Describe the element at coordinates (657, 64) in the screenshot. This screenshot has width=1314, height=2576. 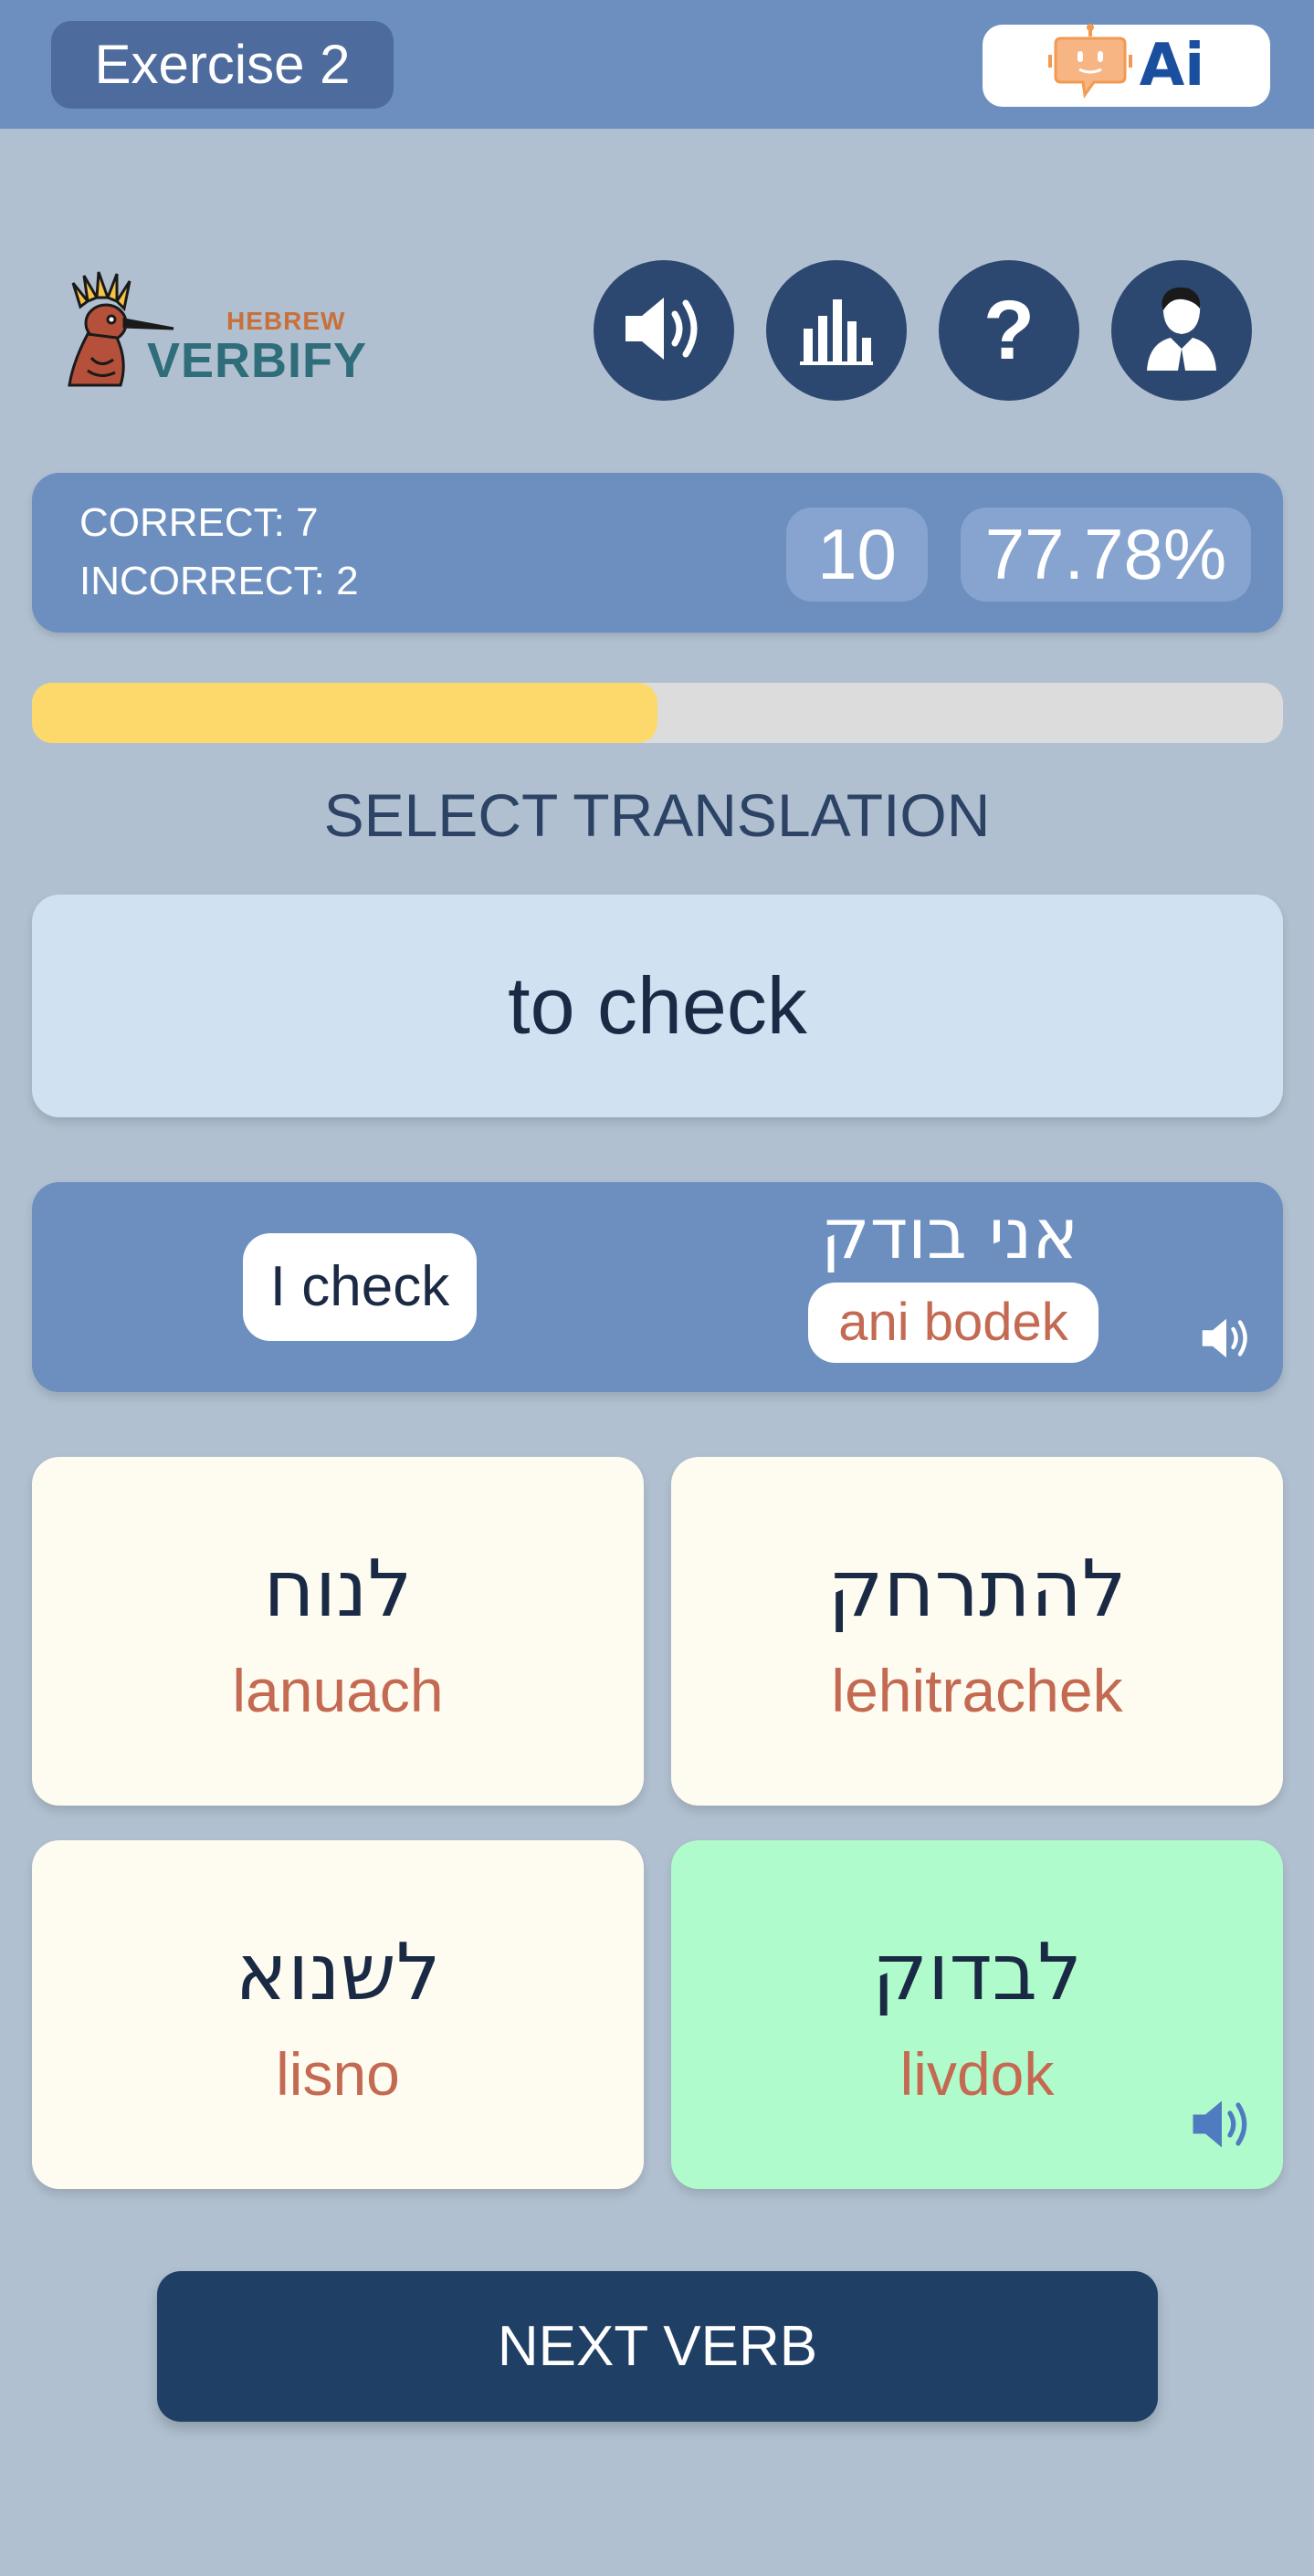
I see `top-bar: Exercise 2 Ai` at that location.